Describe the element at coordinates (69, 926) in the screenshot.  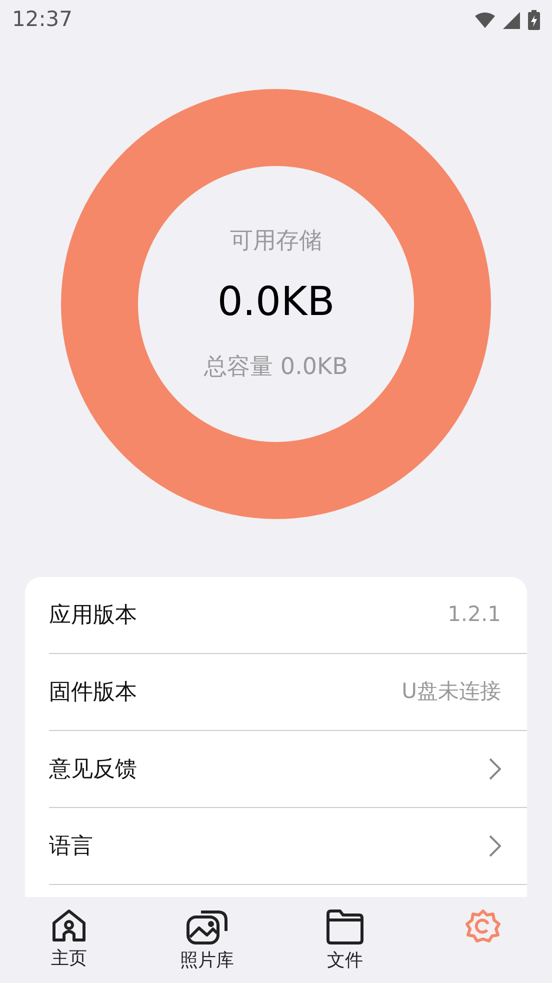
I see `home-icon` at that location.